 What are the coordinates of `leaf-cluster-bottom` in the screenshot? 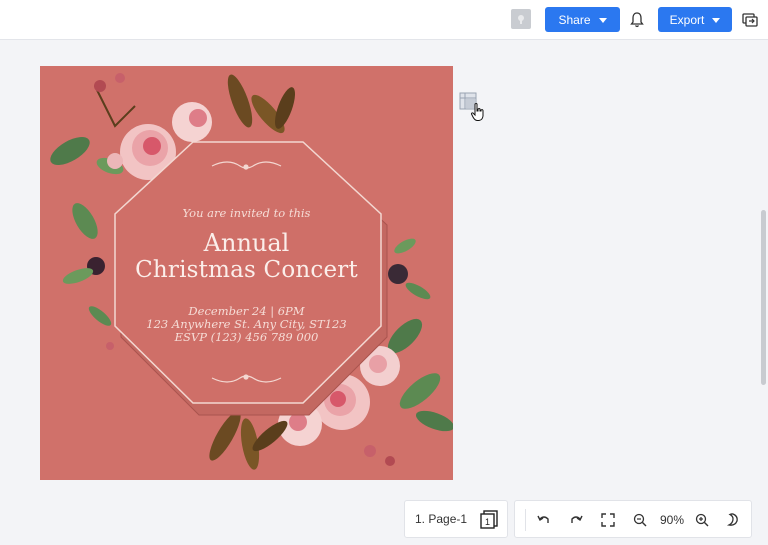 It's located at (248, 440).